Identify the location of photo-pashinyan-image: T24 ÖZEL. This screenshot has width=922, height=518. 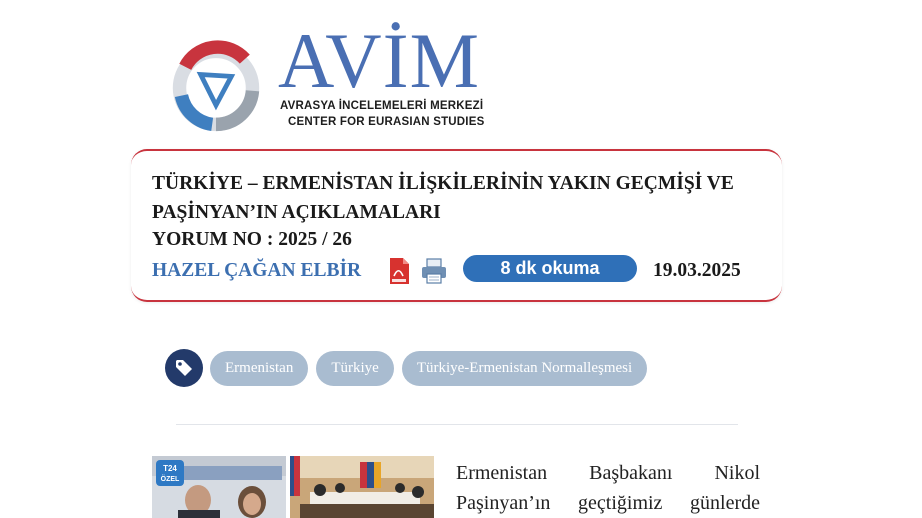
(219, 487).